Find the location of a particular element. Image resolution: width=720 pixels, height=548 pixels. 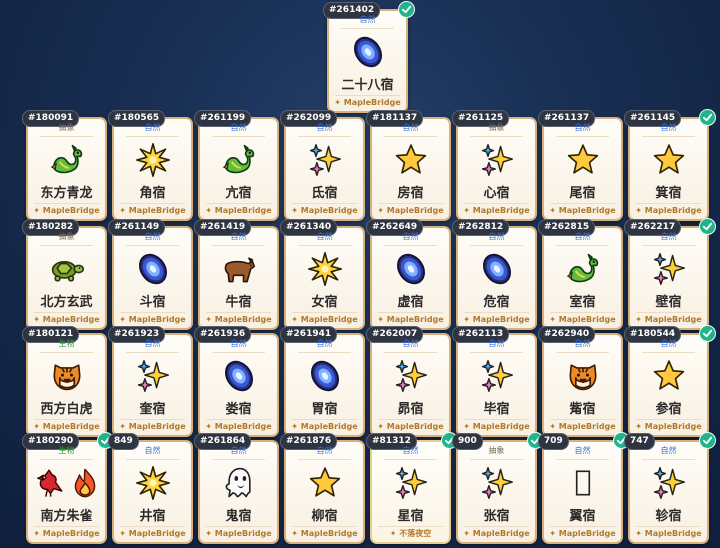

root-element-card: #261402 自然 二十八宿 ✦ MapleBridge is located at coordinates (369, 57).